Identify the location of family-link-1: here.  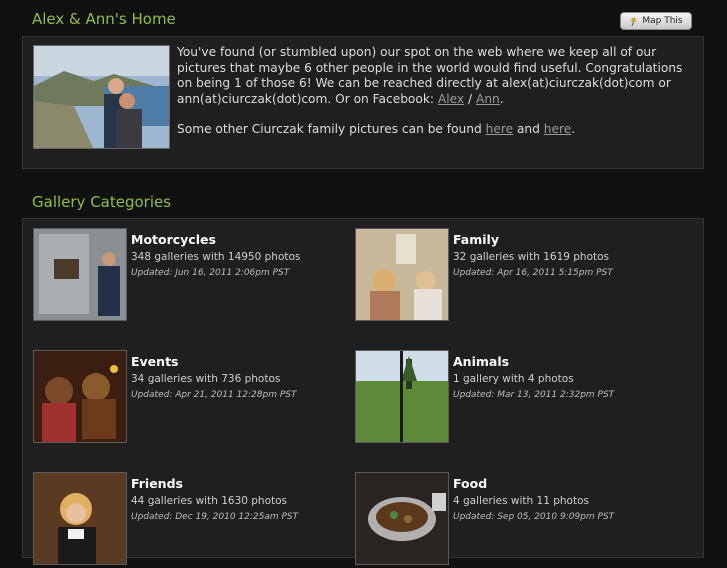
(499, 129).